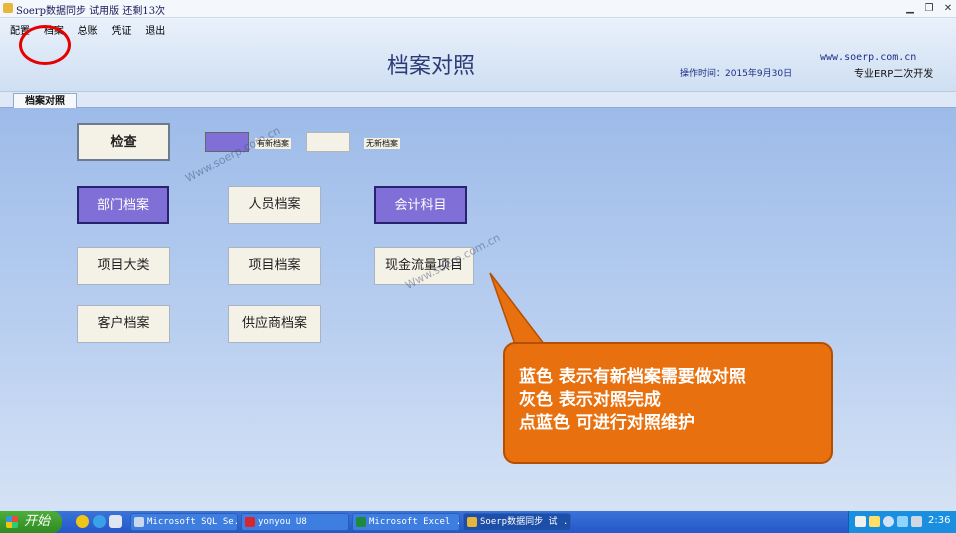 Image resolution: width=956 pixels, height=533 pixels. Describe the element at coordinates (123, 205) in the screenshot. I see `dept-archive-button: 部门档案` at that location.